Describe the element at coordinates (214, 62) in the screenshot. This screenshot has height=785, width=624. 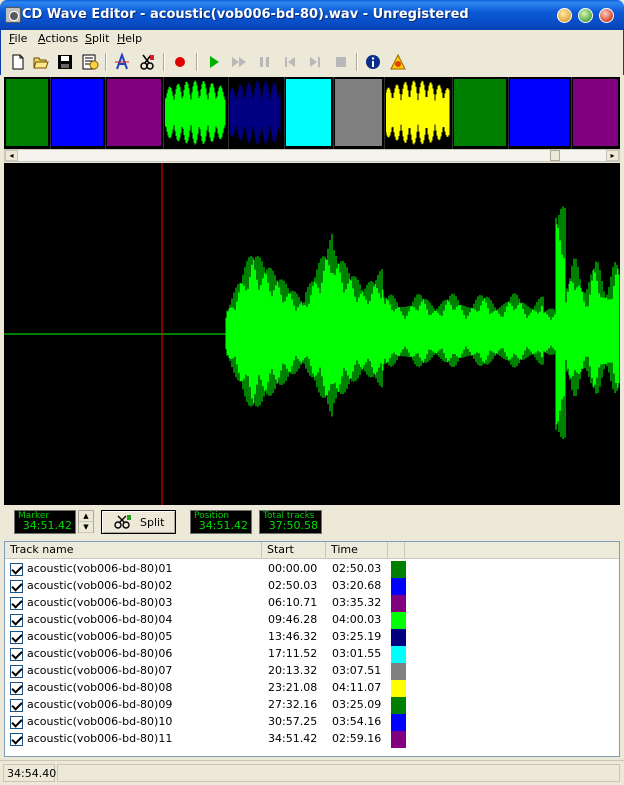
I see `play-icon` at that location.